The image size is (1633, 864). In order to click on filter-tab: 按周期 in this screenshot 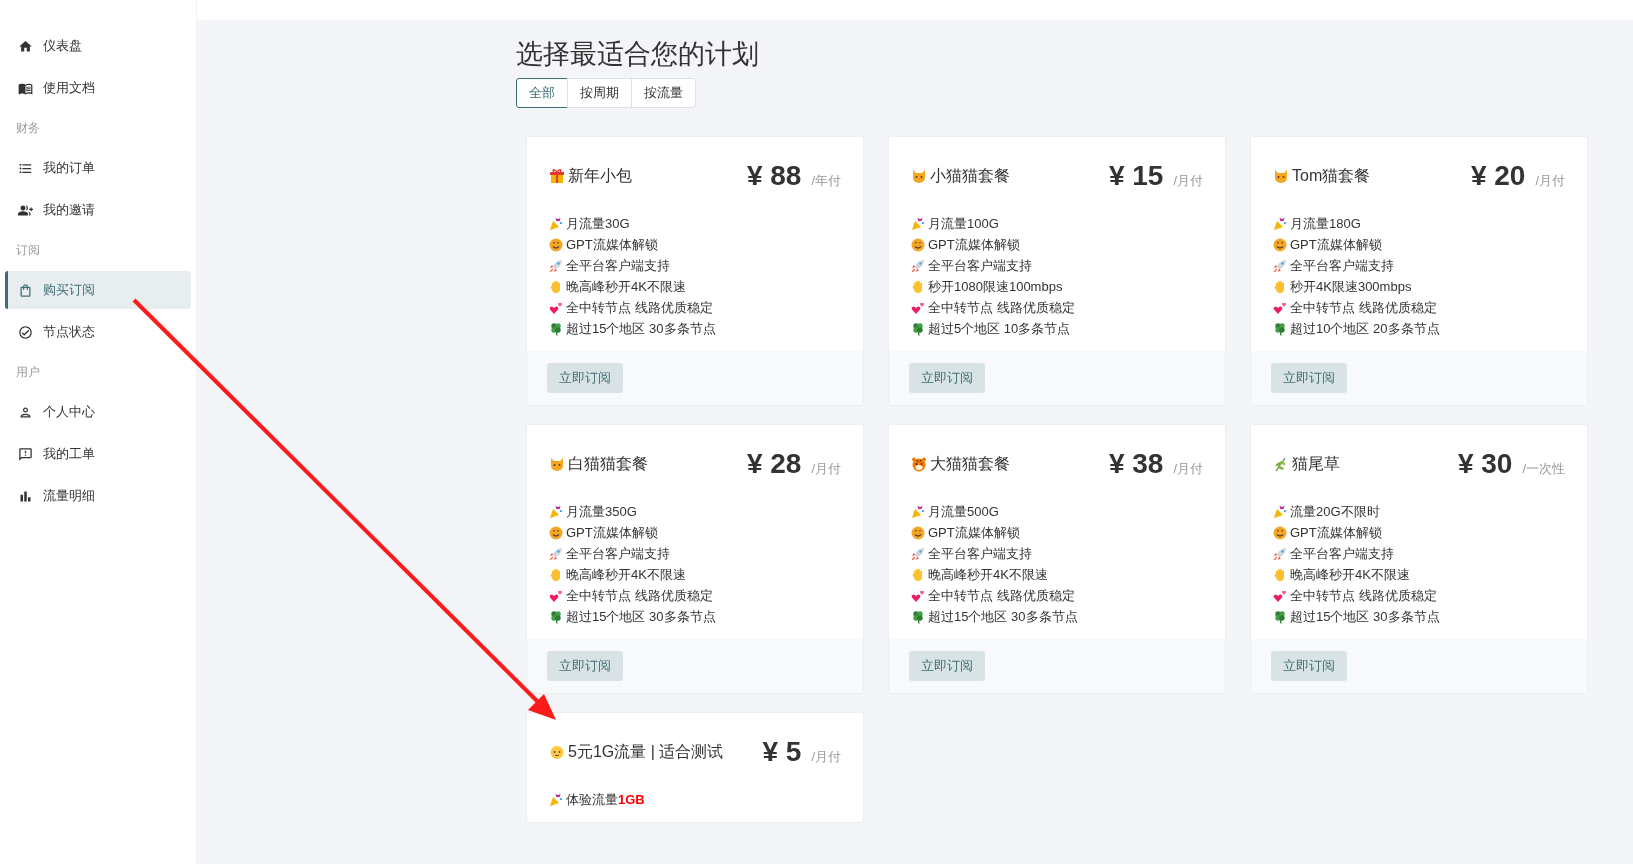, I will do `click(599, 93)`.